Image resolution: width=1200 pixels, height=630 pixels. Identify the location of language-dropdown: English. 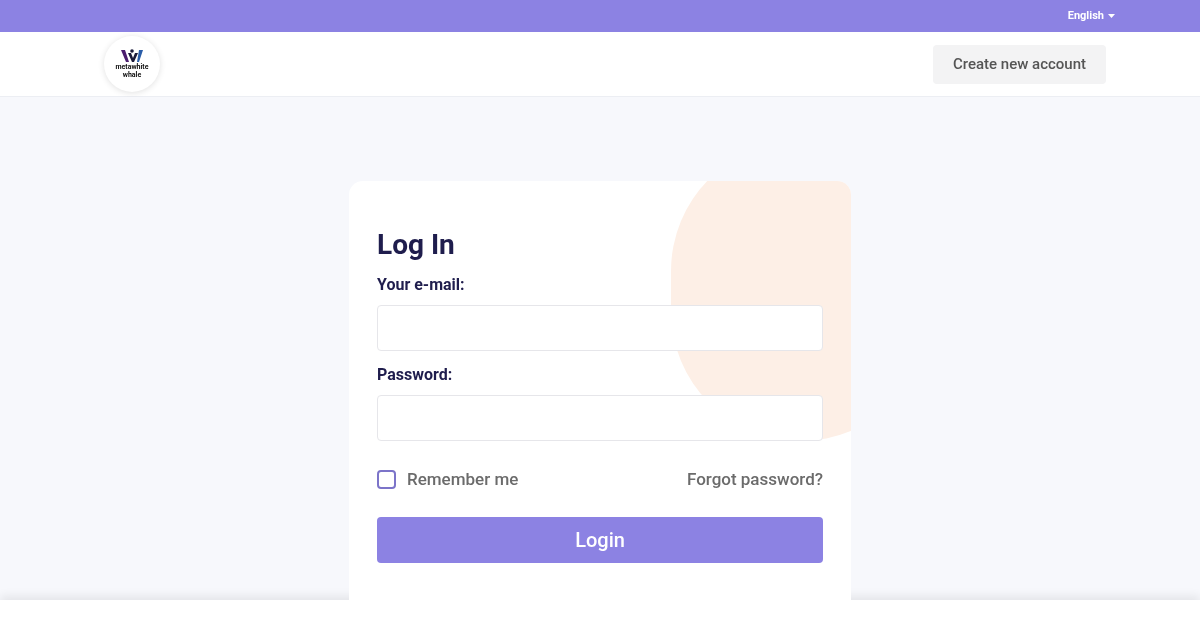
(1091, 16).